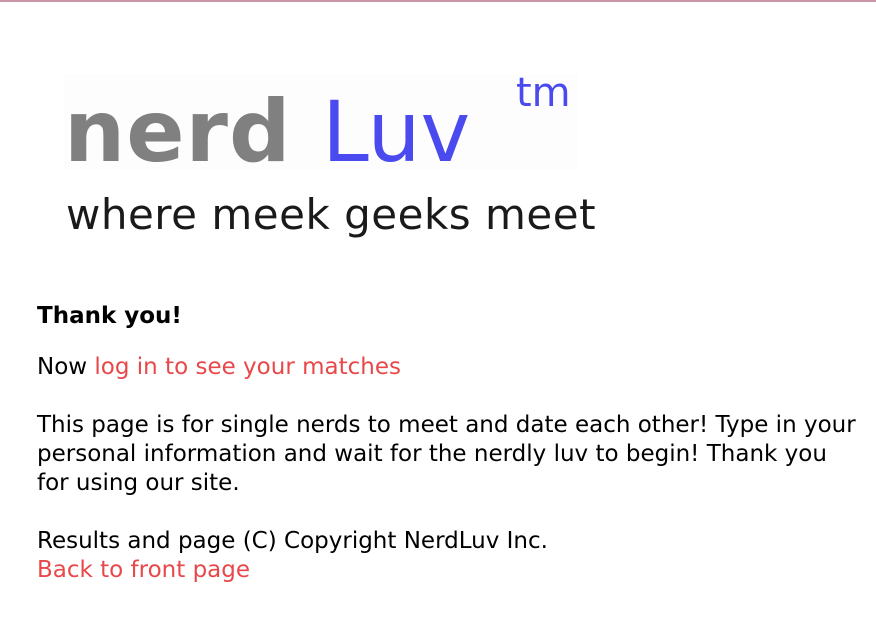 This screenshot has width=876, height=637. What do you see at coordinates (396, 132) in the screenshot?
I see `logo-luv-text: Luv` at bounding box center [396, 132].